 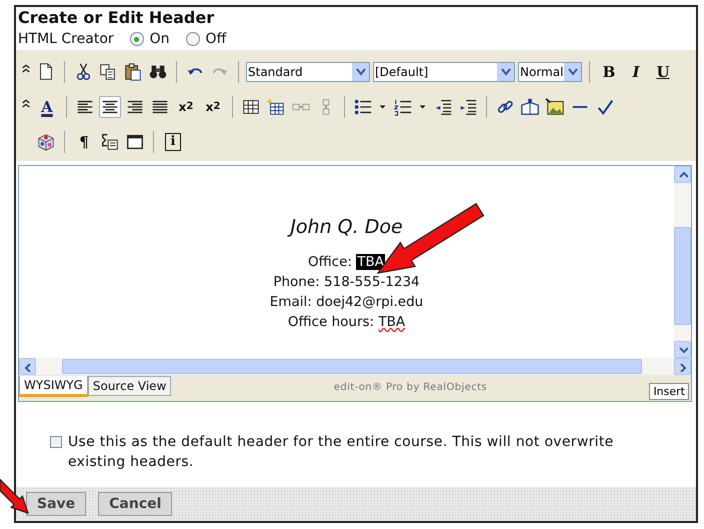 I want to click on document-line: Phone: 518-555-1234, so click(x=346, y=282).